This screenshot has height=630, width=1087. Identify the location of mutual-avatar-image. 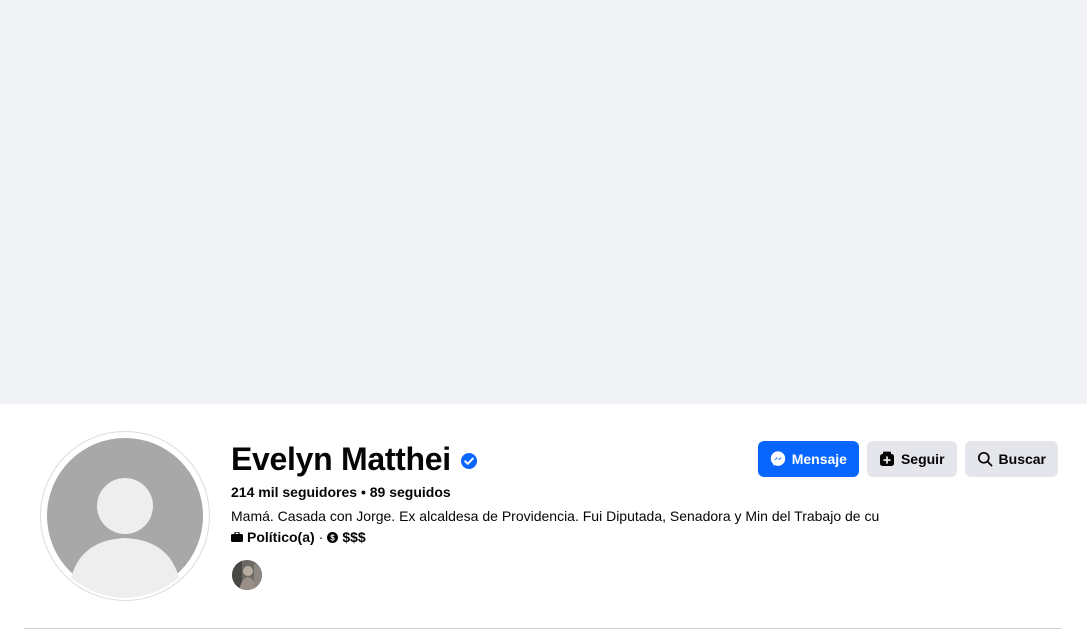
(247, 575).